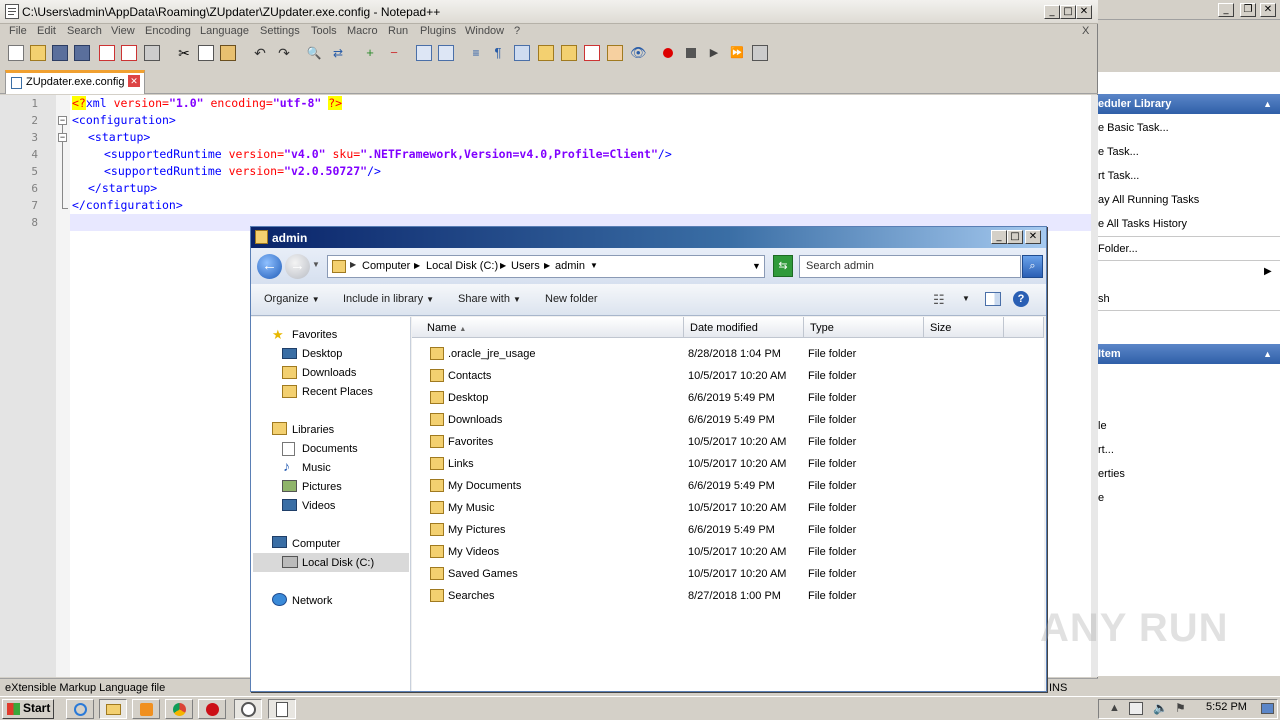 The height and width of the screenshot is (720, 1280). Describe the element at coordinates (224, 31) in the screenshot. I see `menu-language: Language` at that location.